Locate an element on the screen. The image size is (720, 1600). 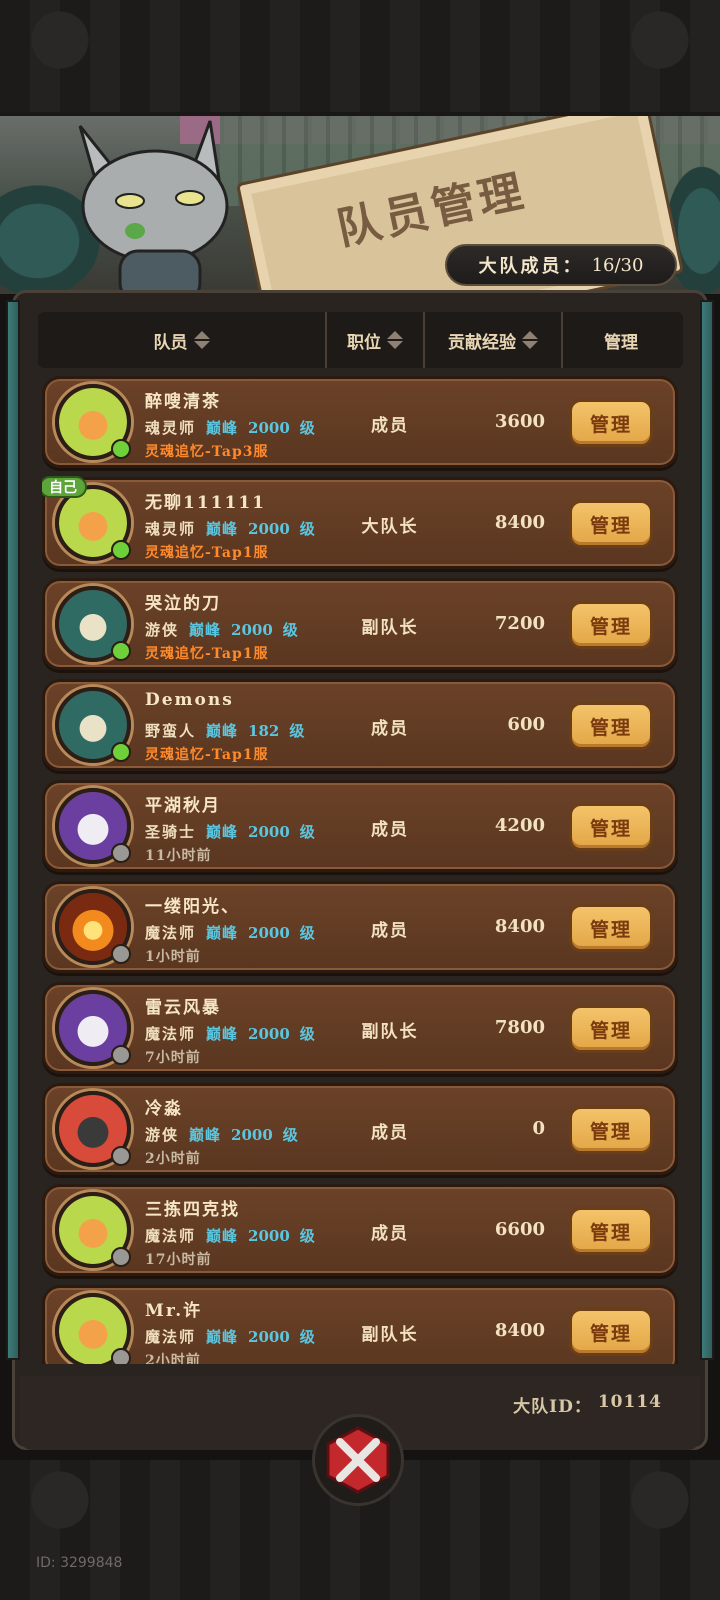
sort-contribution-header: 贡献经验 is located at coordinates (492, 340).